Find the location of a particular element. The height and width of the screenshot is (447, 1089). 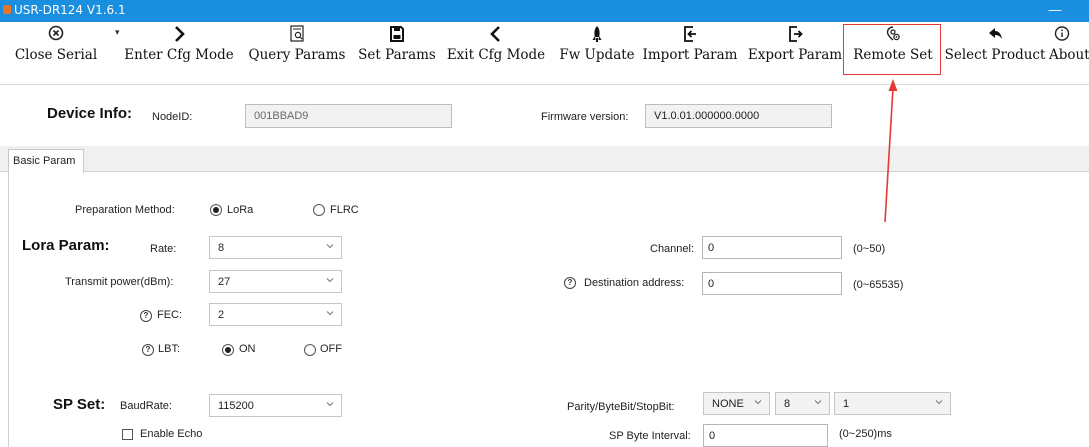

app-logo-icon is located at coordinates (7, 9).